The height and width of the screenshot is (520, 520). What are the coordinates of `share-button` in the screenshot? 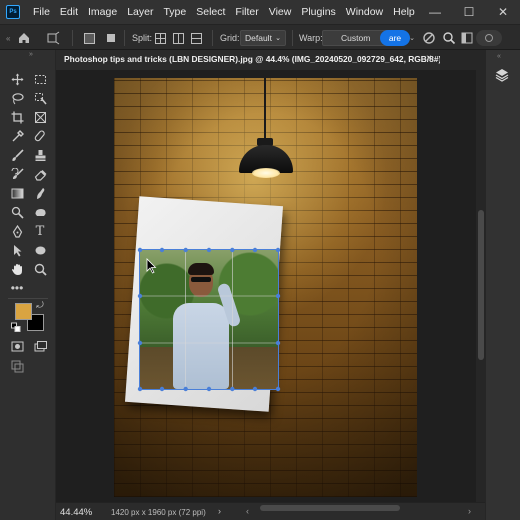 It's located at (489, 38).